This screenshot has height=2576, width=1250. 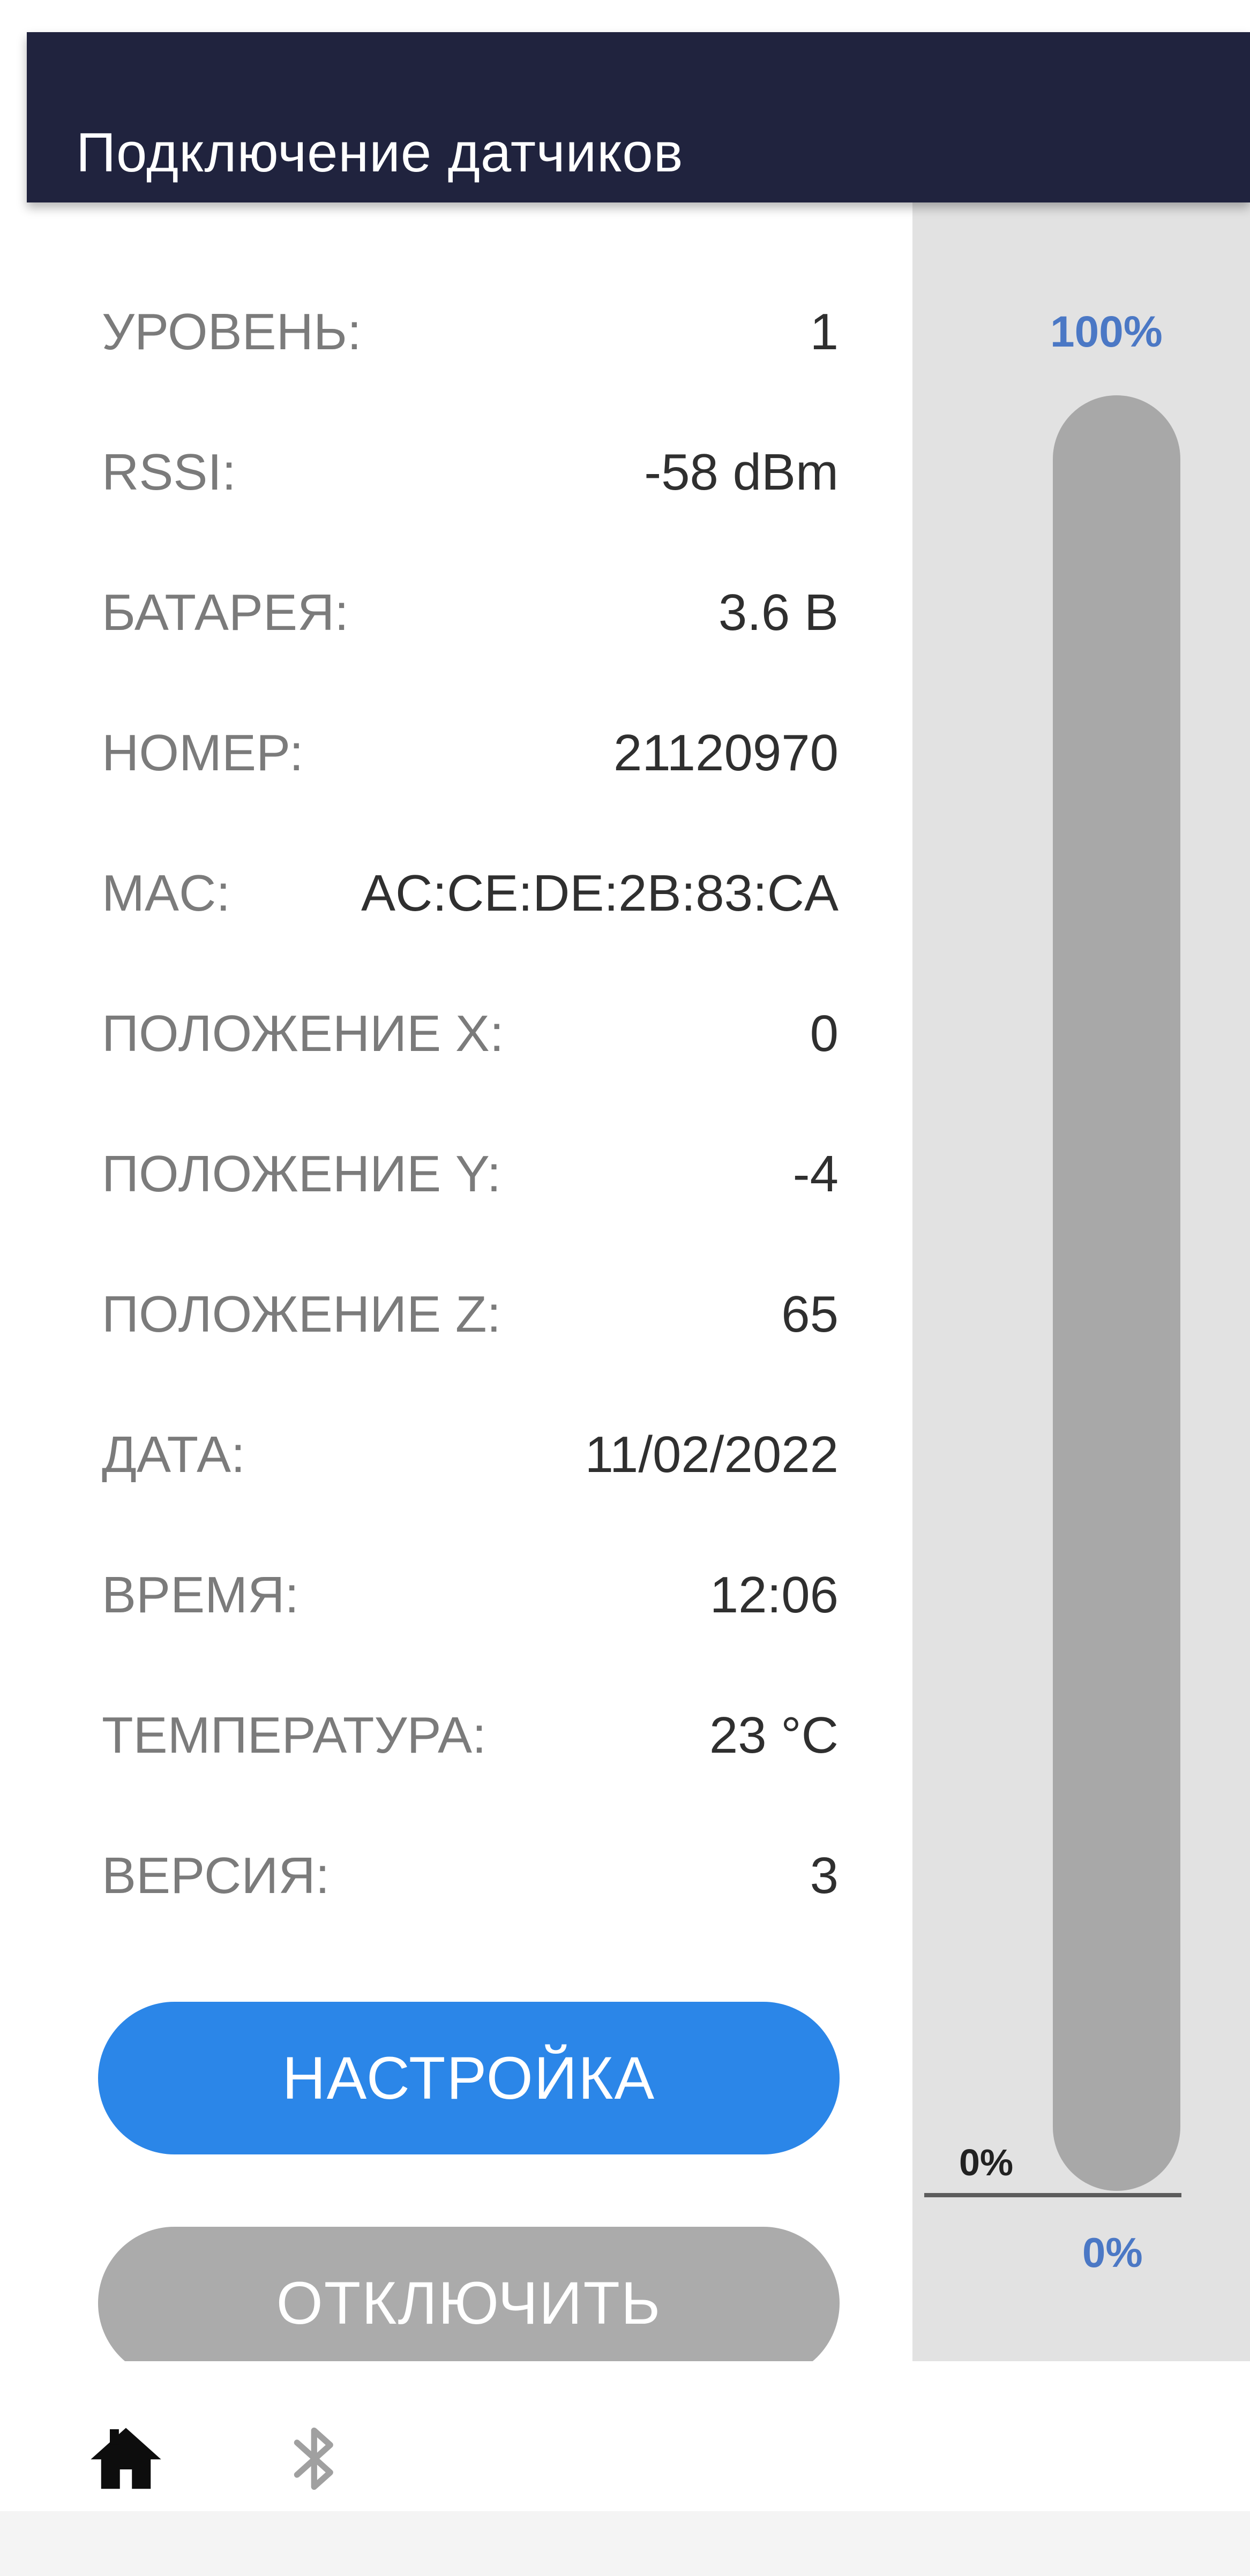 What do you see at coordinates (712, 1454) in the screenshot?
I see `info-value: 11/02/2022` at bounding box center [712, 1454].